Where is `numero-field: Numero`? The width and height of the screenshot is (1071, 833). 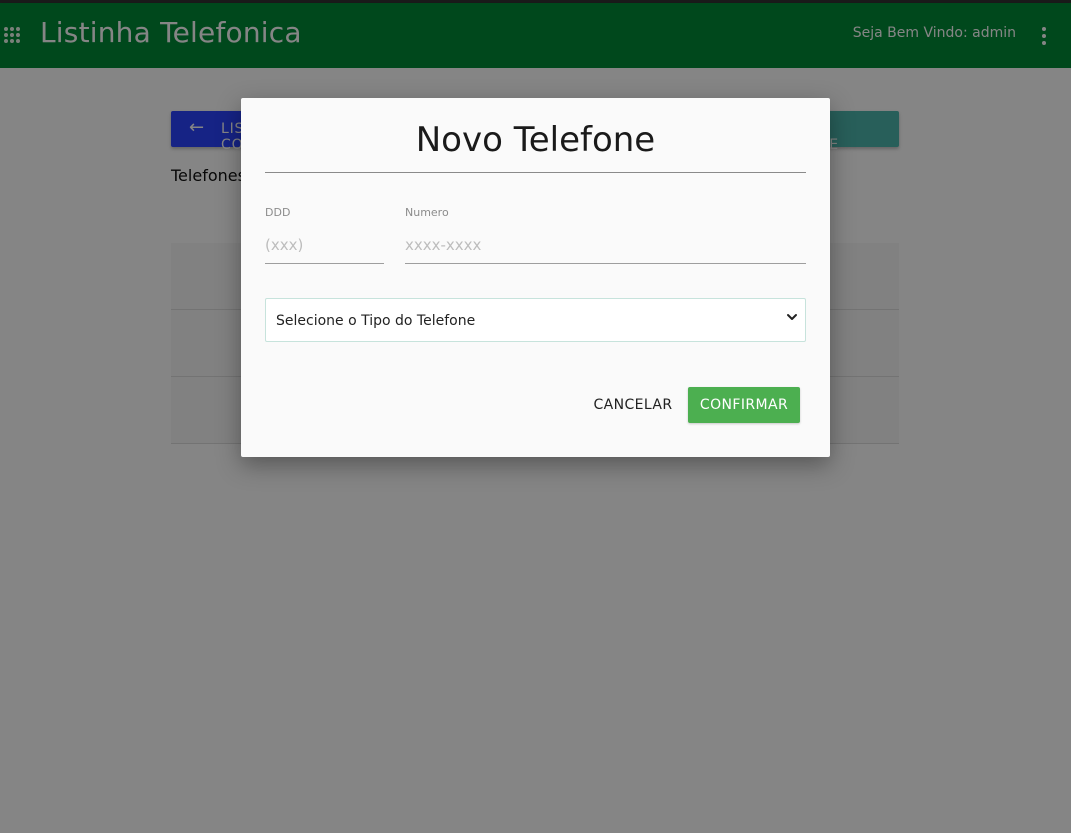
numero-field: Numero is located at coordinates (605, 235).